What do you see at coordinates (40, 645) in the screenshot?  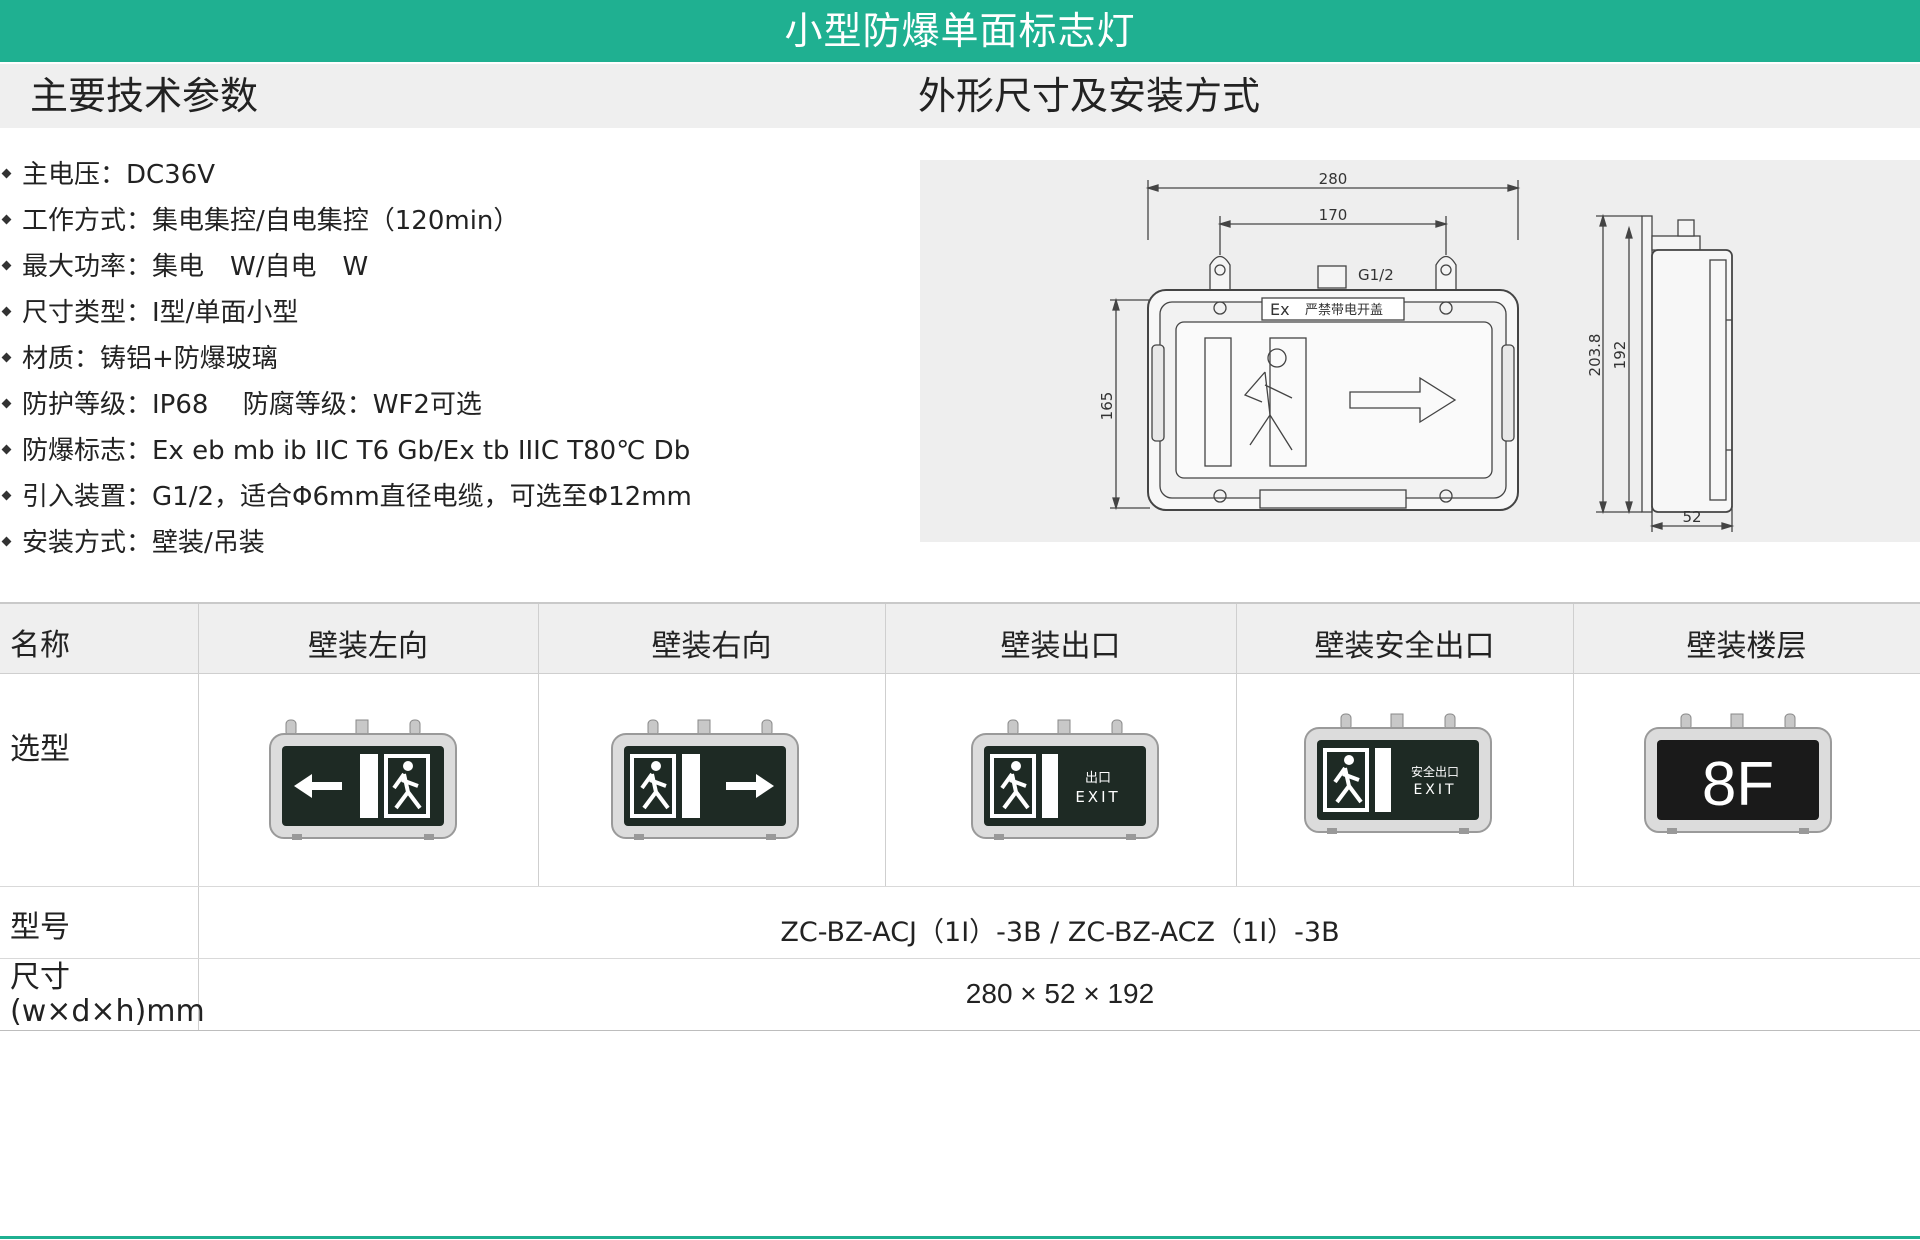 I see `table-header-name: 名称` at bounding box center [40, 645].